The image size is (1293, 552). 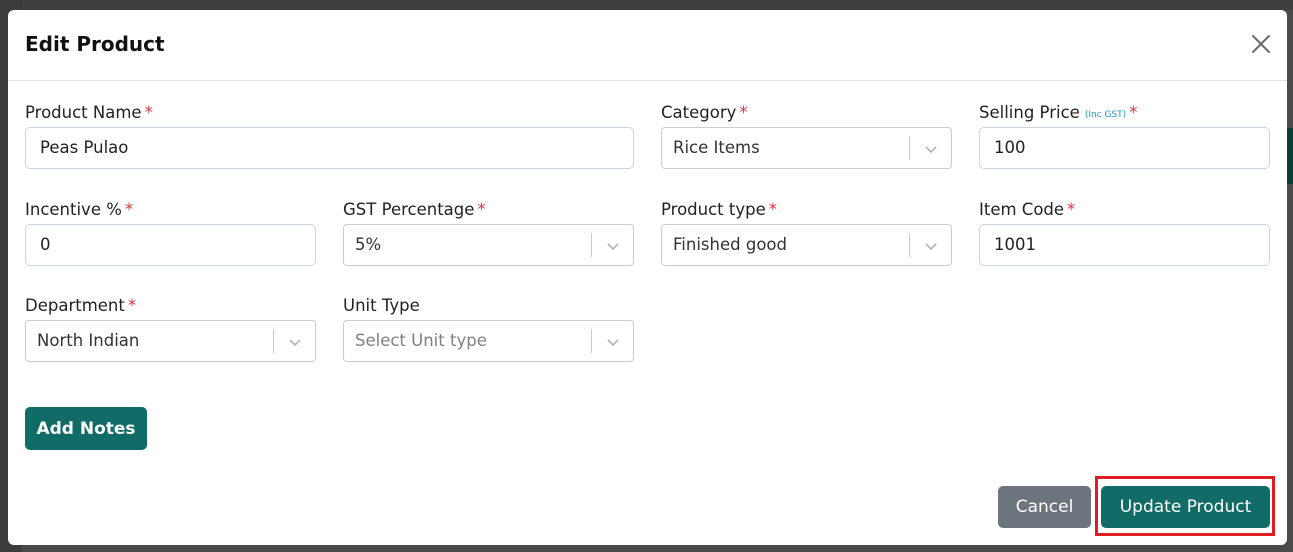 I want to click on department-field: Department * North Indian, so click(x=170, y=329).